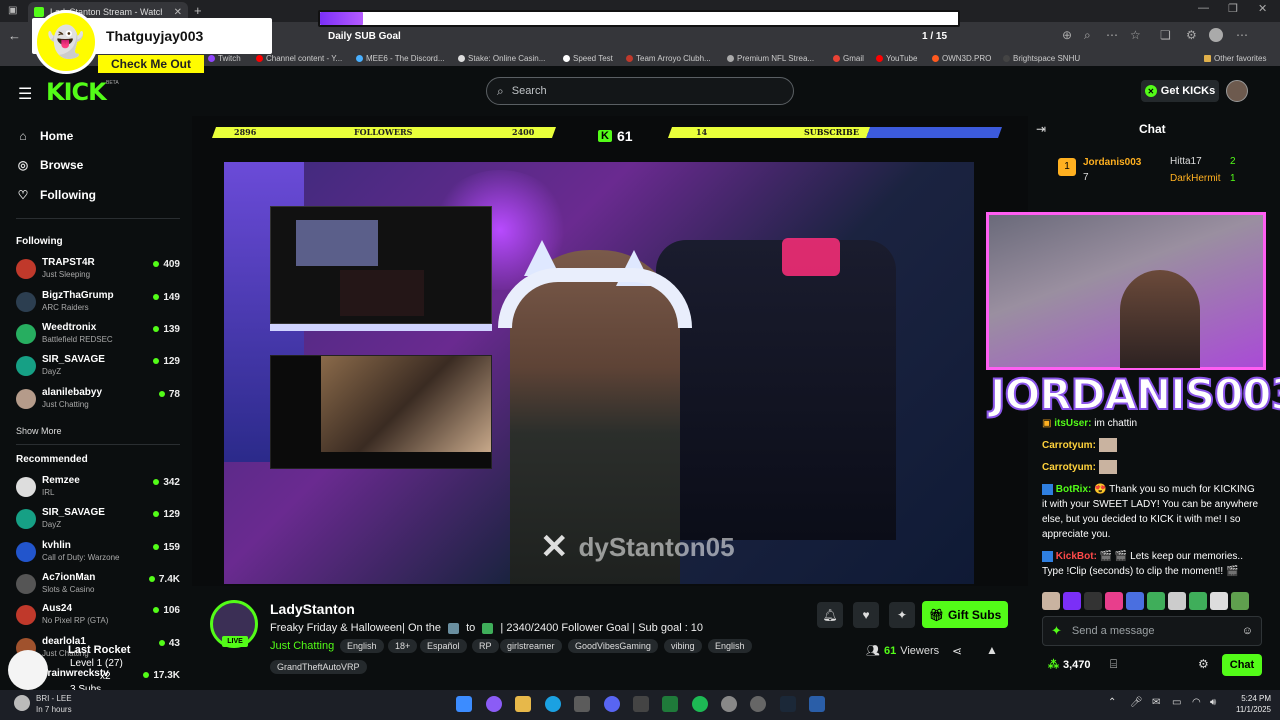  I want to click on collapse-chat-icon: ⇥, so click(1041, 129).